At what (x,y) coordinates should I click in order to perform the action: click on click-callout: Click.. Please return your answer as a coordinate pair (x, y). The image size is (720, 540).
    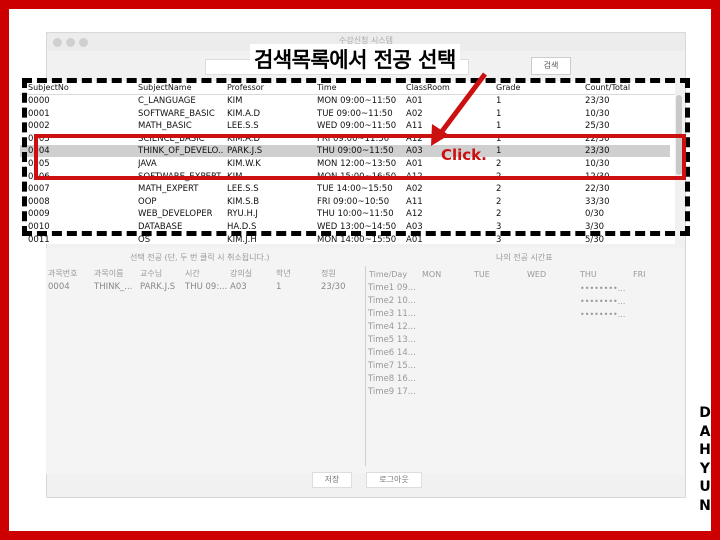
    Looking at the image, I should click on (464, 155).